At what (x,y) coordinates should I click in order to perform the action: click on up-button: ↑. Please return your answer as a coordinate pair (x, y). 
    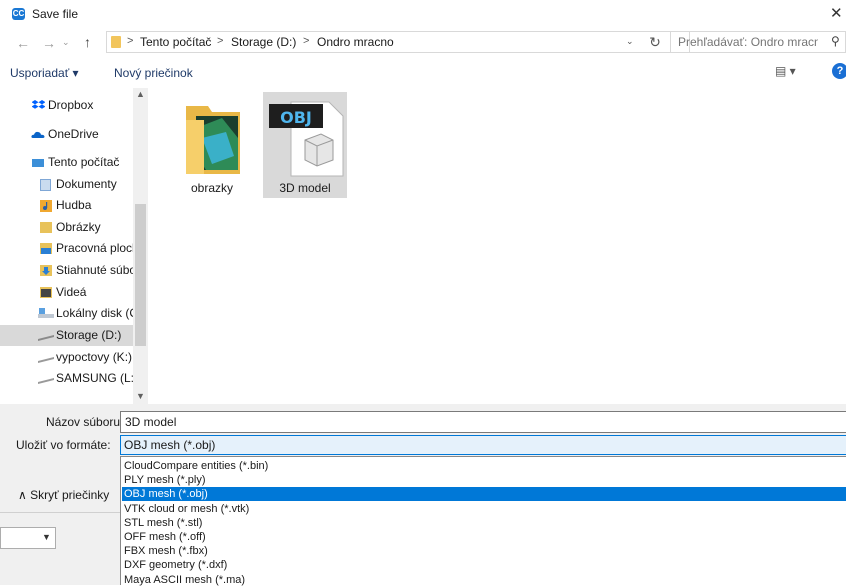
    Looking at the image, I should click on (87, 42).